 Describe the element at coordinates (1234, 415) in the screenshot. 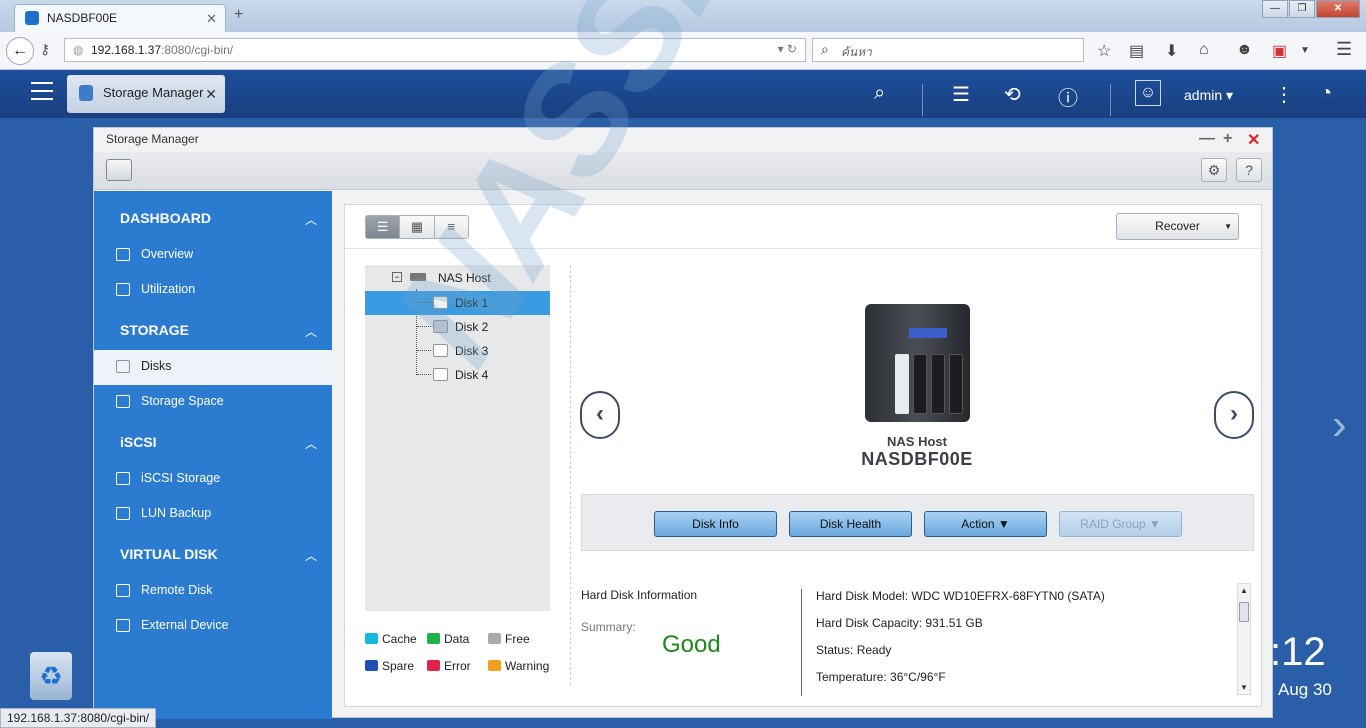

I see `next-arrow-icon: ›` at that location.